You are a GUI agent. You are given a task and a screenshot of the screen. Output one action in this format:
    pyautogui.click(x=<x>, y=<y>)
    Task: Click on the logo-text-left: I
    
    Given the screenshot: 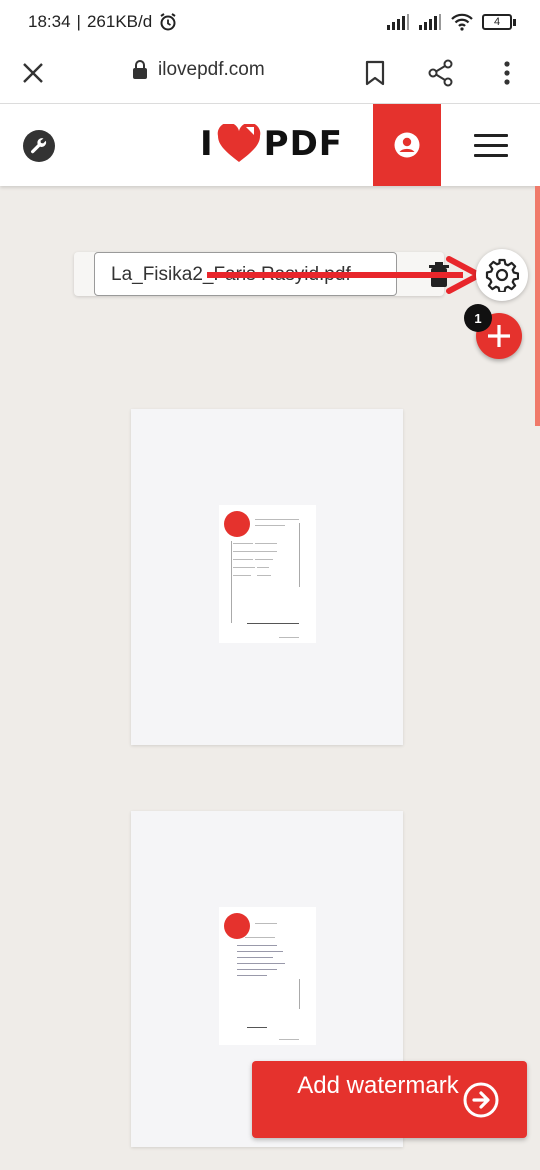 What is the action you would take?
    pyautogui.click(x=207, y=144)
    